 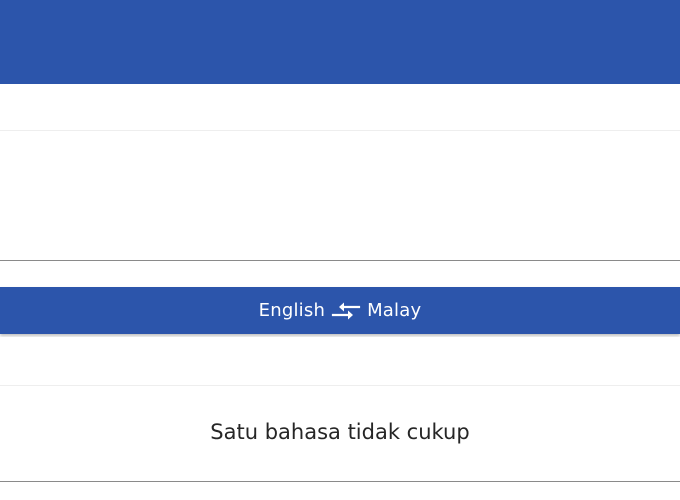 I want to click on source-toolbar, so click(x=340, y=107).